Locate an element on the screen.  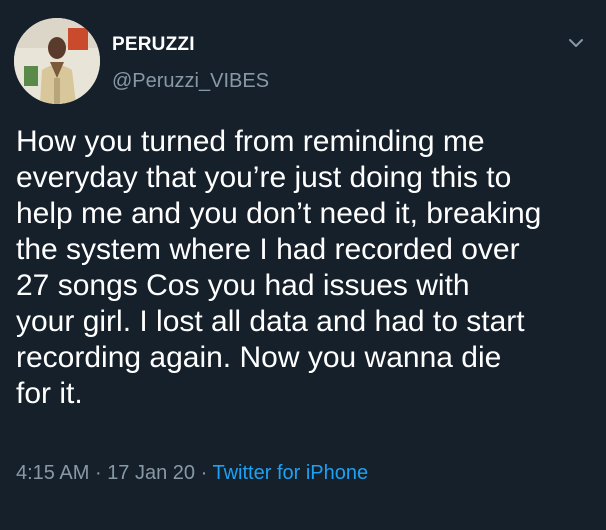
tweet-date: 17 Jan 20 is located at coordinates (151, 473).